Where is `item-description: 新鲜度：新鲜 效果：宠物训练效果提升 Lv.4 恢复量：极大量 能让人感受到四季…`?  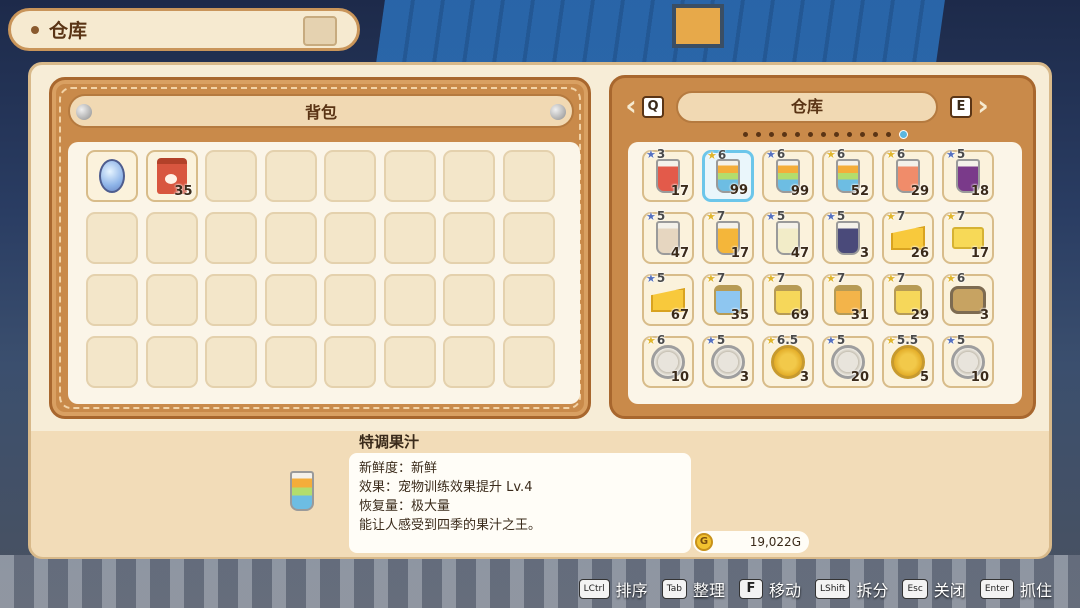
item-description: 新鲜度：新鲜 效果：宠物训练效果提升 Lv.4 恢复量：极大量 能让人感受到四季… is located at coordinates (520, 503).